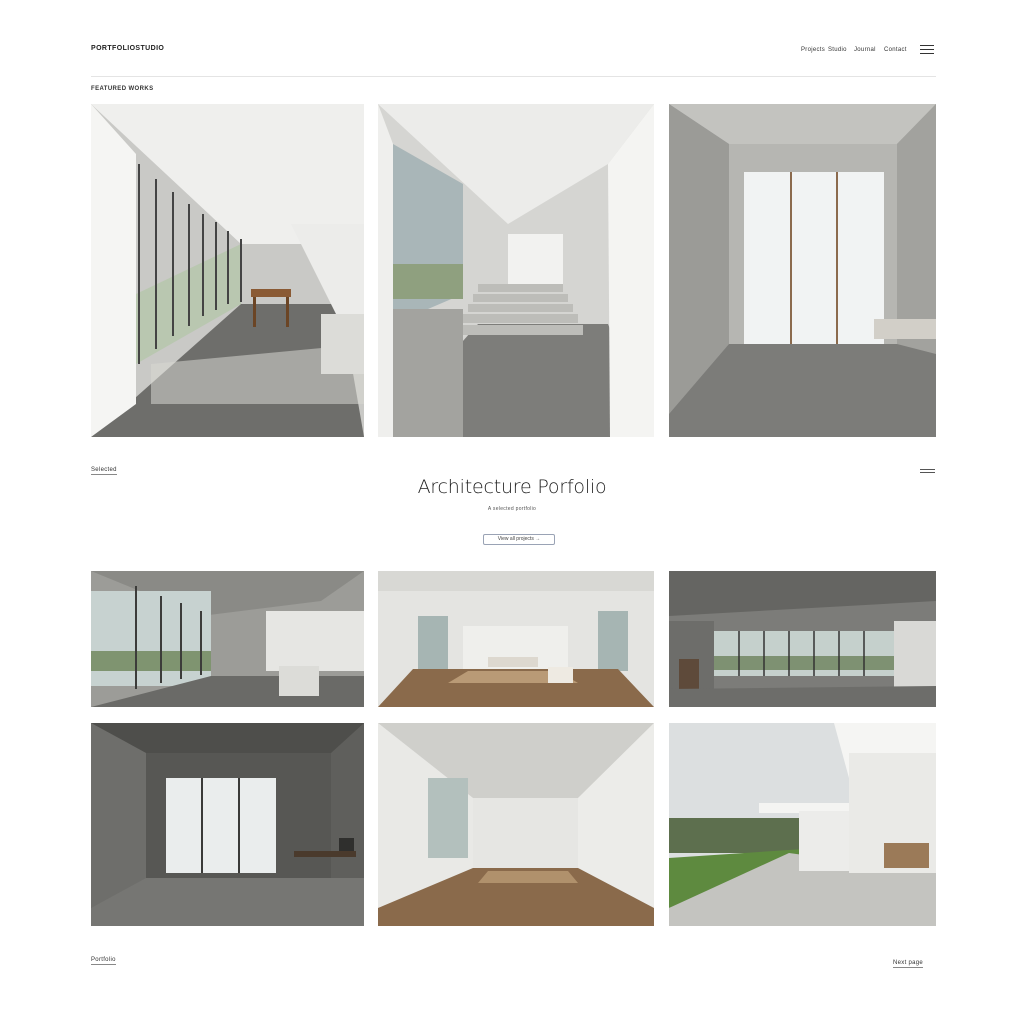 The width and height of the screenshot is (1024, 1024). I want to click on list-view-icon, so click(927, 472).